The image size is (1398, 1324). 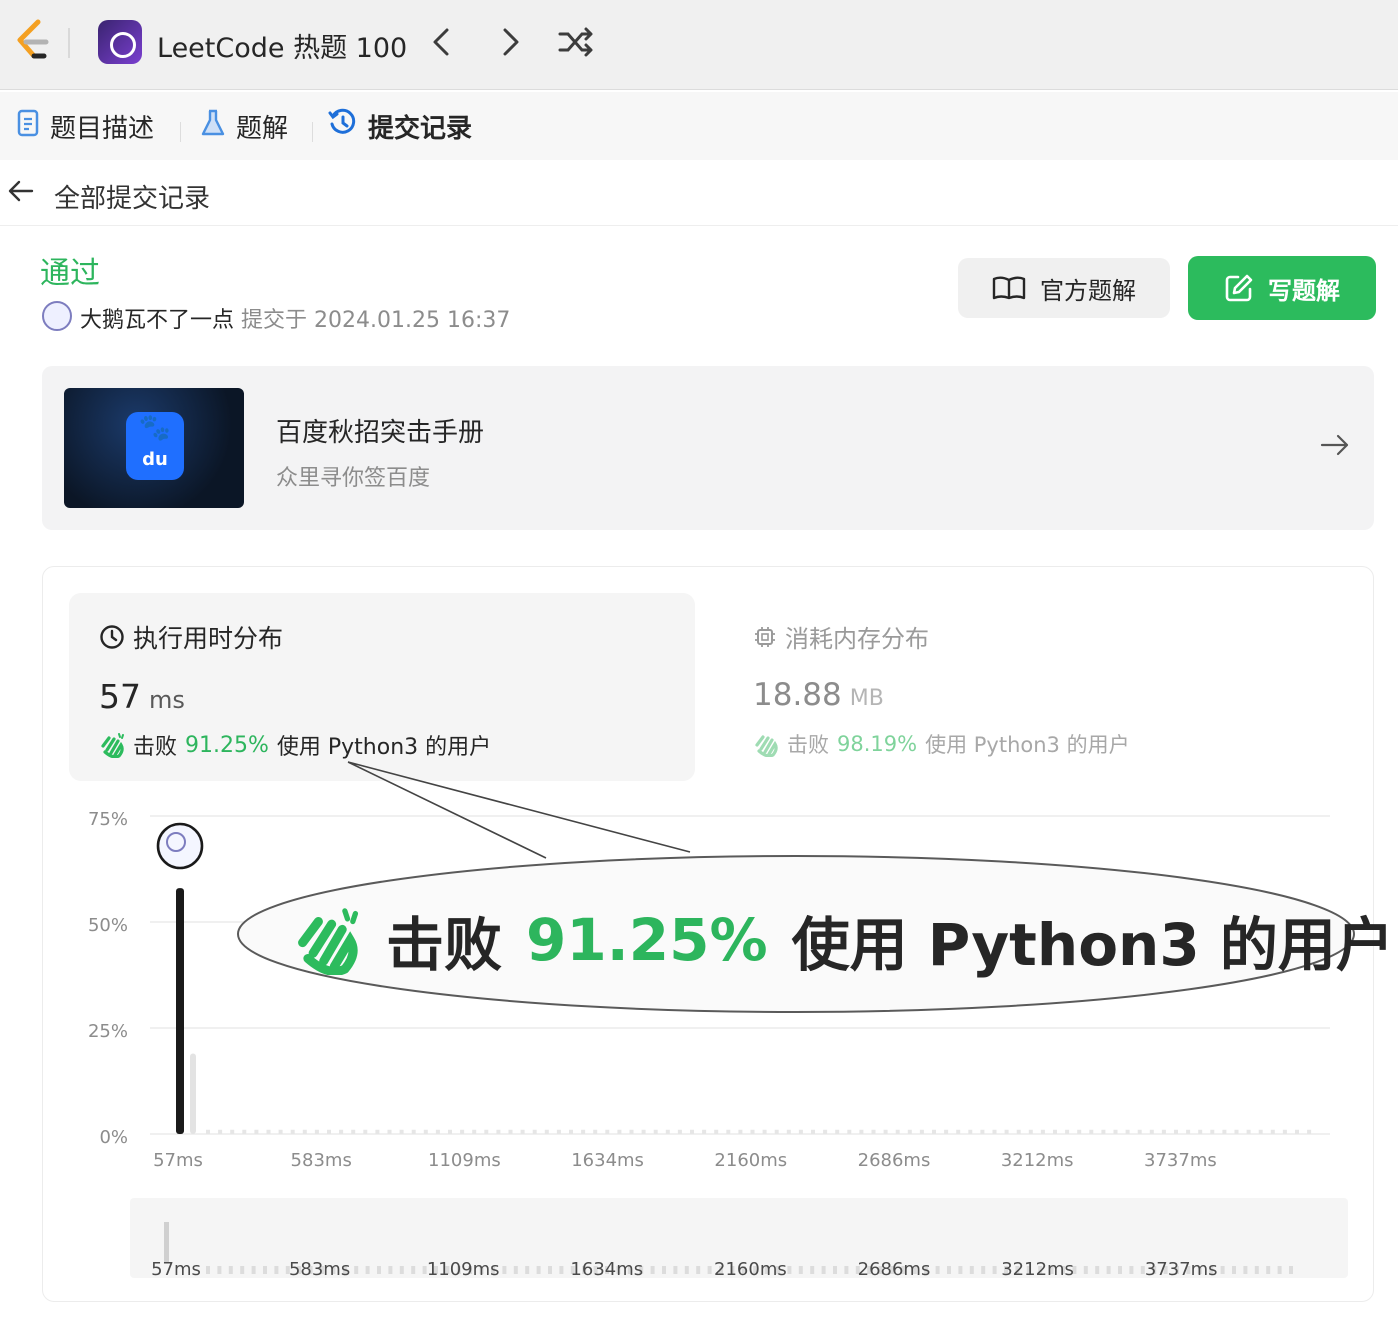 I want to click on baidu-banner-image: du, so click(x=154, y=444).